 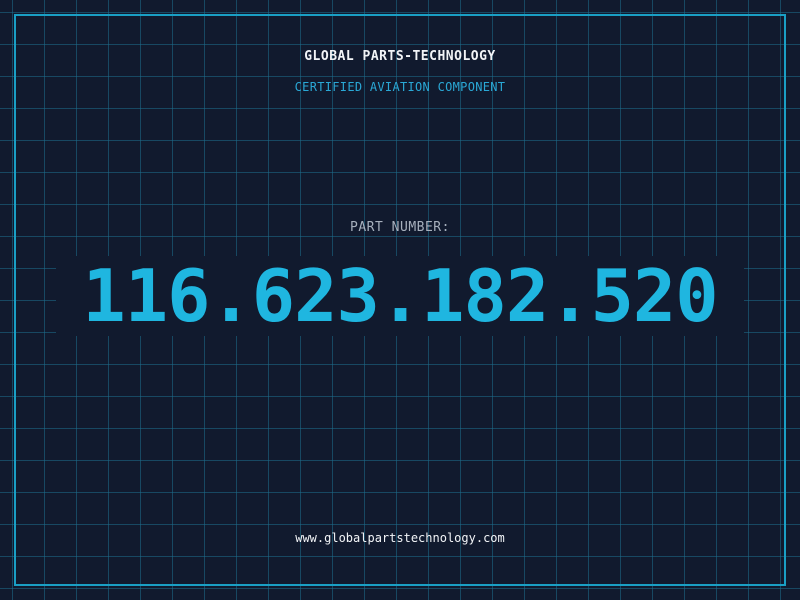 I want to click on part-number-value: 116.623.182.520, so click(x=400, y=296).